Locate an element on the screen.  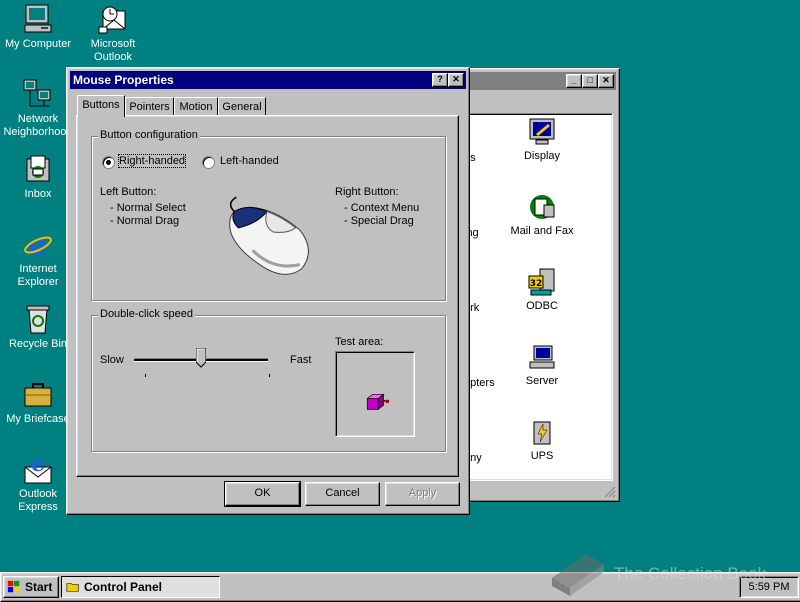
test-area is located at coordinates (375, 394).